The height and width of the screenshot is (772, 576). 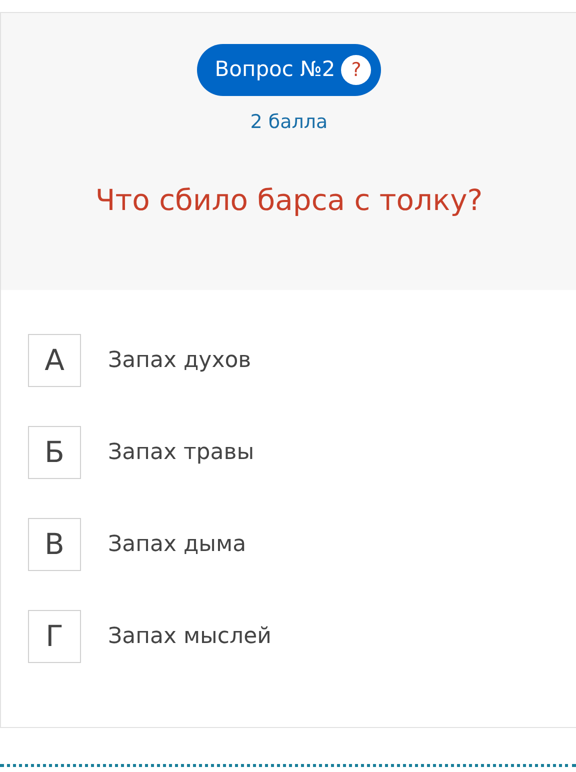 I want to click on answer-text: Запах травы, so click(x=181, y=453).